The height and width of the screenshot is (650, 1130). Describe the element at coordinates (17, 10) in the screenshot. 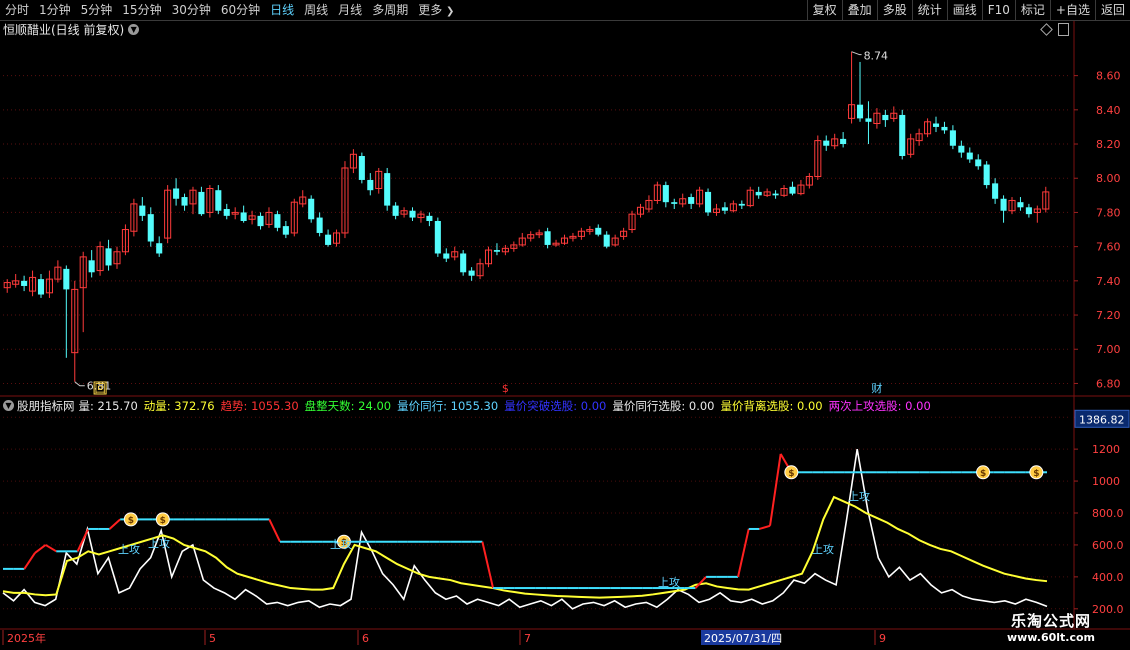

I see `tab-timeframe: 分时` at that location.